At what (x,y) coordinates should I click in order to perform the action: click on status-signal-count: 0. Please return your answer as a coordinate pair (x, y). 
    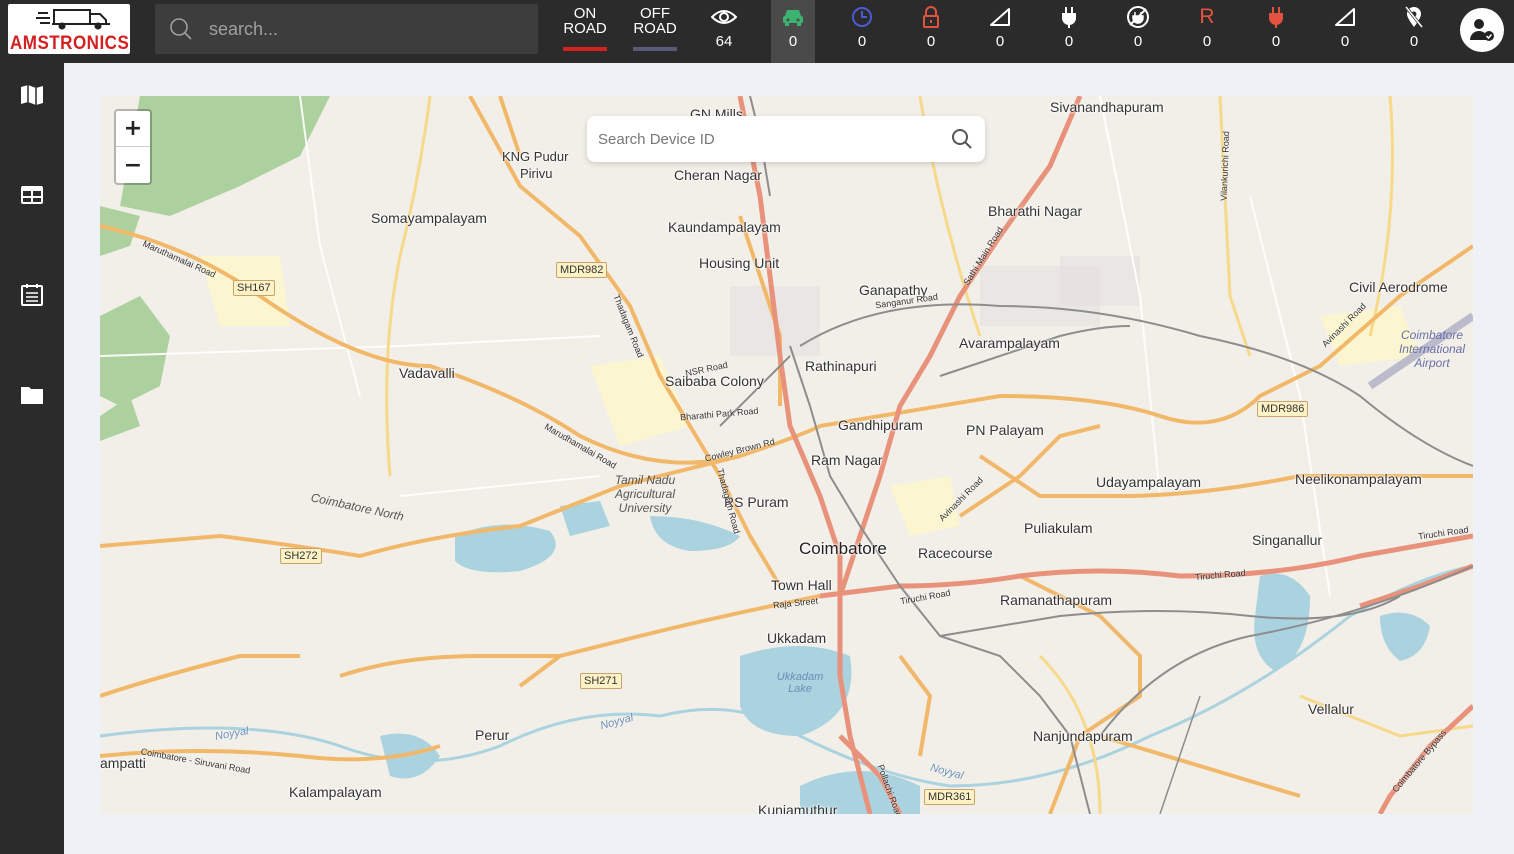
    Looking at the image, I should click on (1000, 41).